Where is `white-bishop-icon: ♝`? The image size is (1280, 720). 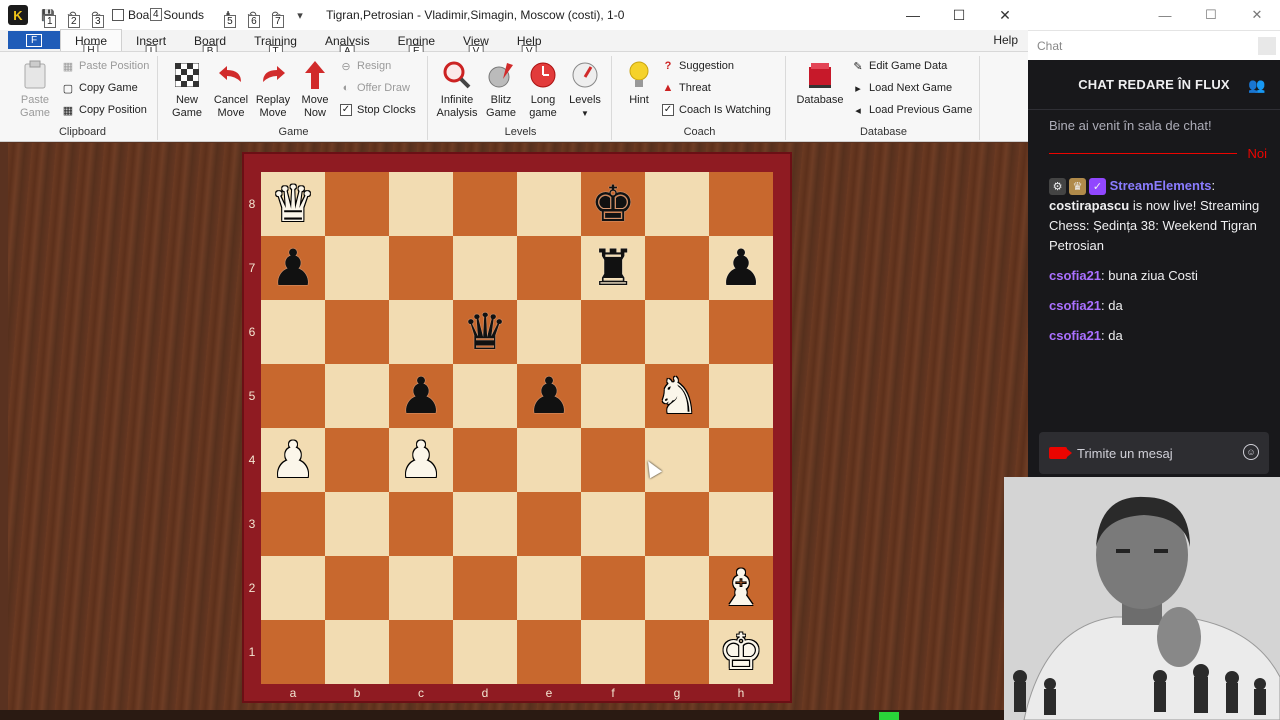
white-bishop-icon: ♝ is located at coordinates (741, 588).